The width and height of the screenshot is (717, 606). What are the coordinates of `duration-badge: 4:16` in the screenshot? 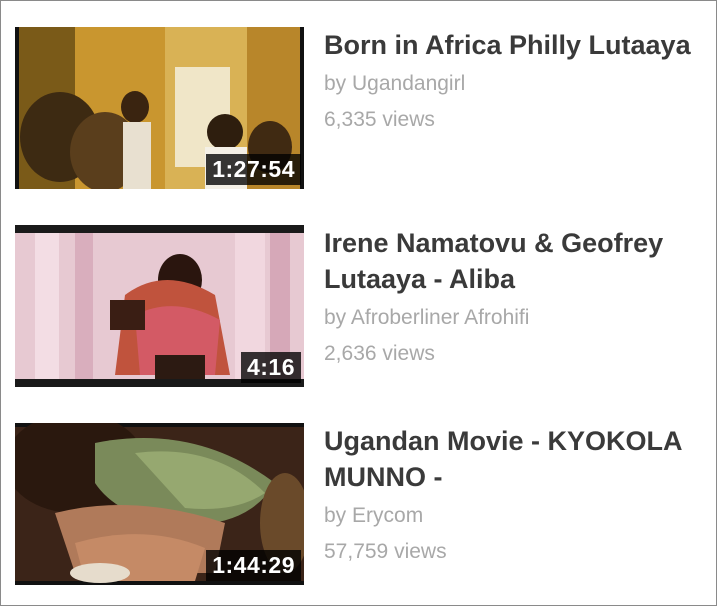 It's located at (270, 367).